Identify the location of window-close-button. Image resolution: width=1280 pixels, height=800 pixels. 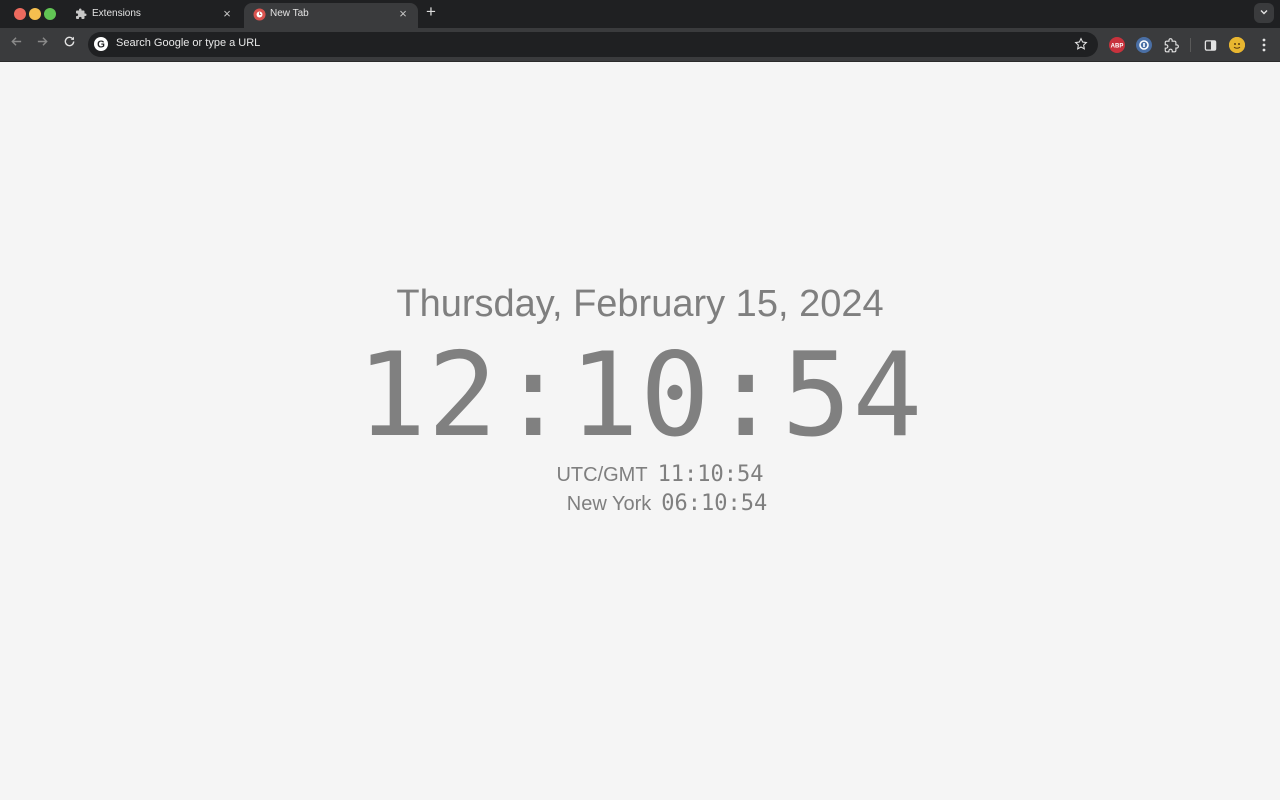
(20, 14).